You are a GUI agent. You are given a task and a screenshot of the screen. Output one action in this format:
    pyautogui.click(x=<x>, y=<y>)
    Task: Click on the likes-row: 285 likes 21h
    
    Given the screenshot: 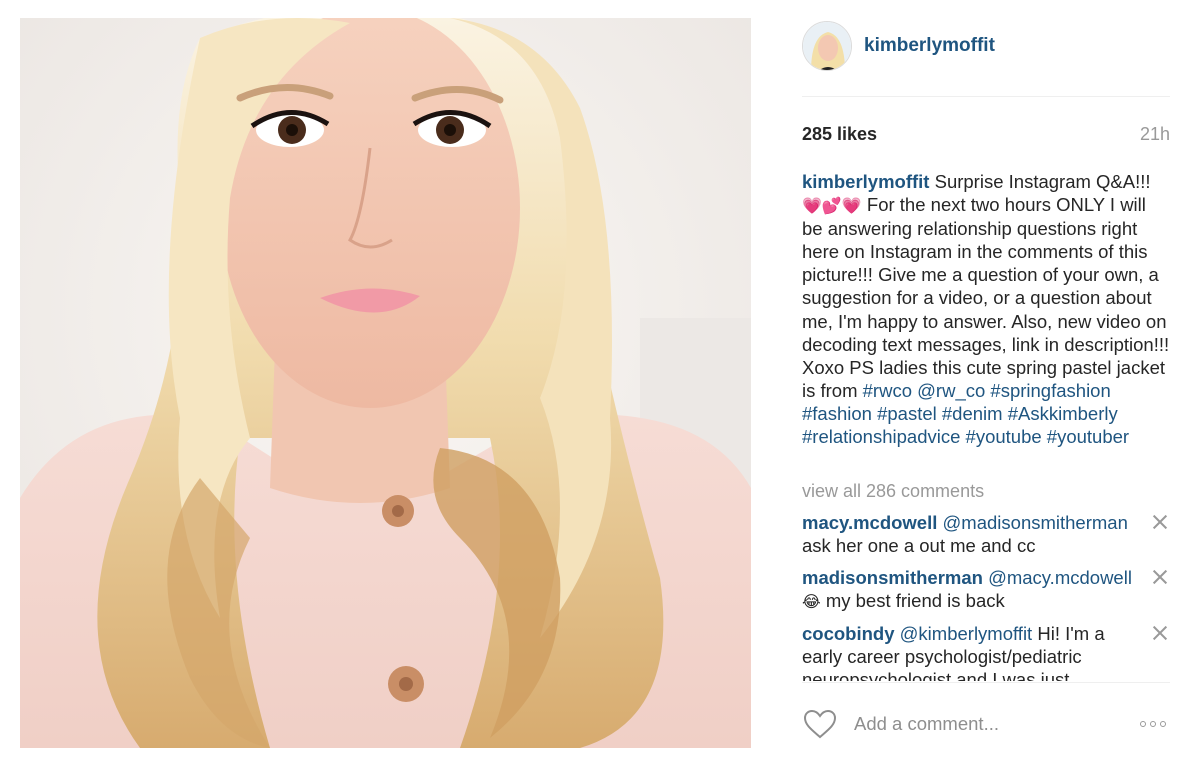 What is the action you would take?
    pyautogui.click(x=986, y=134)
    